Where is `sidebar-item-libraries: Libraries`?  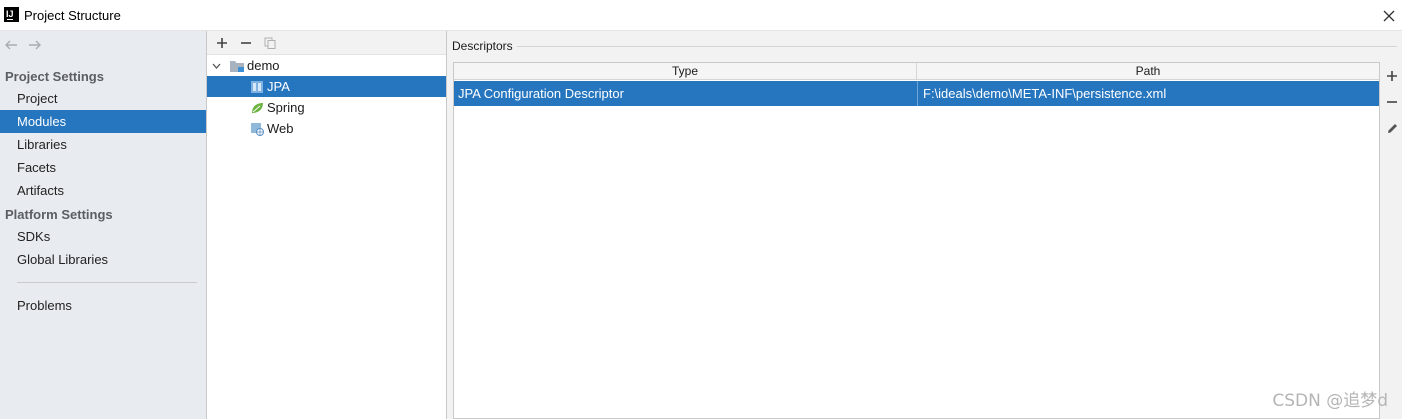 sidebar-item-libraries: Libraries is located at coordinates (103, 144).